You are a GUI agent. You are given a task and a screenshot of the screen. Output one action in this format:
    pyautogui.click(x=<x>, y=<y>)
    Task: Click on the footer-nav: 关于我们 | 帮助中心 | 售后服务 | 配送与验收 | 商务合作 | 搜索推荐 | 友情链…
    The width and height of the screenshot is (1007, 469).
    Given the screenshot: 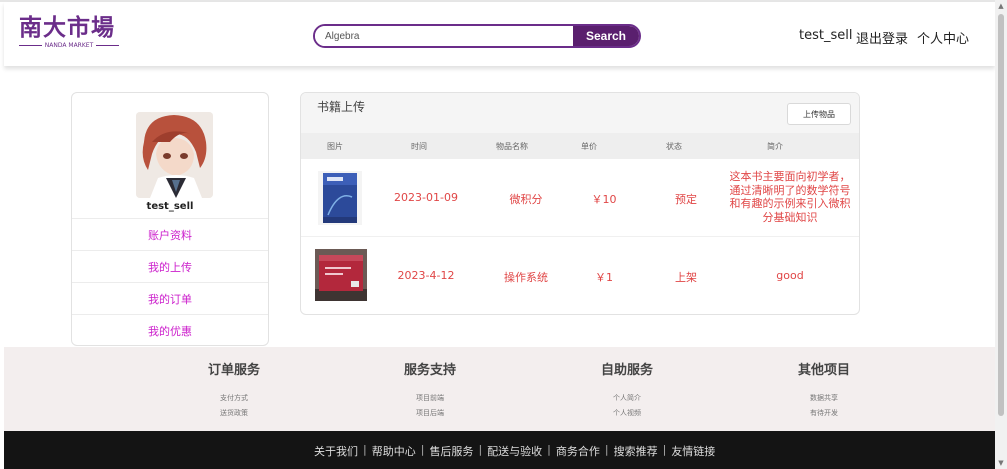 What is the action you would take?
    pyautogui.click(x=514, y=451)
    